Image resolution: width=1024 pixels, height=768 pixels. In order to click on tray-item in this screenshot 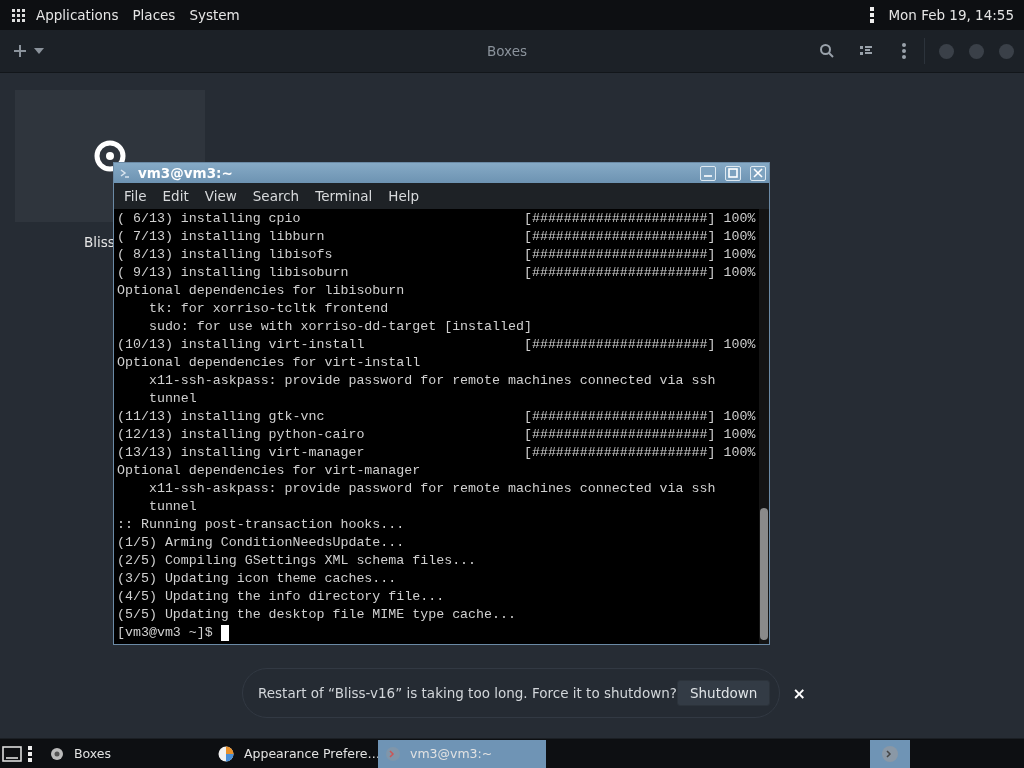, I will do `click(890, 753)`.